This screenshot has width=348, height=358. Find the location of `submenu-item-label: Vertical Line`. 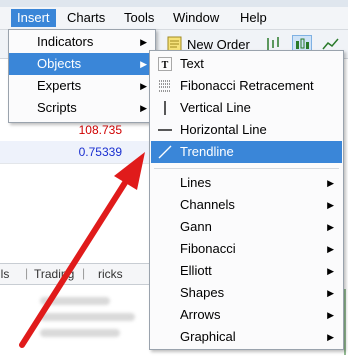

submenu-item-label: Vertical Line is located at coordinates (215, 107).